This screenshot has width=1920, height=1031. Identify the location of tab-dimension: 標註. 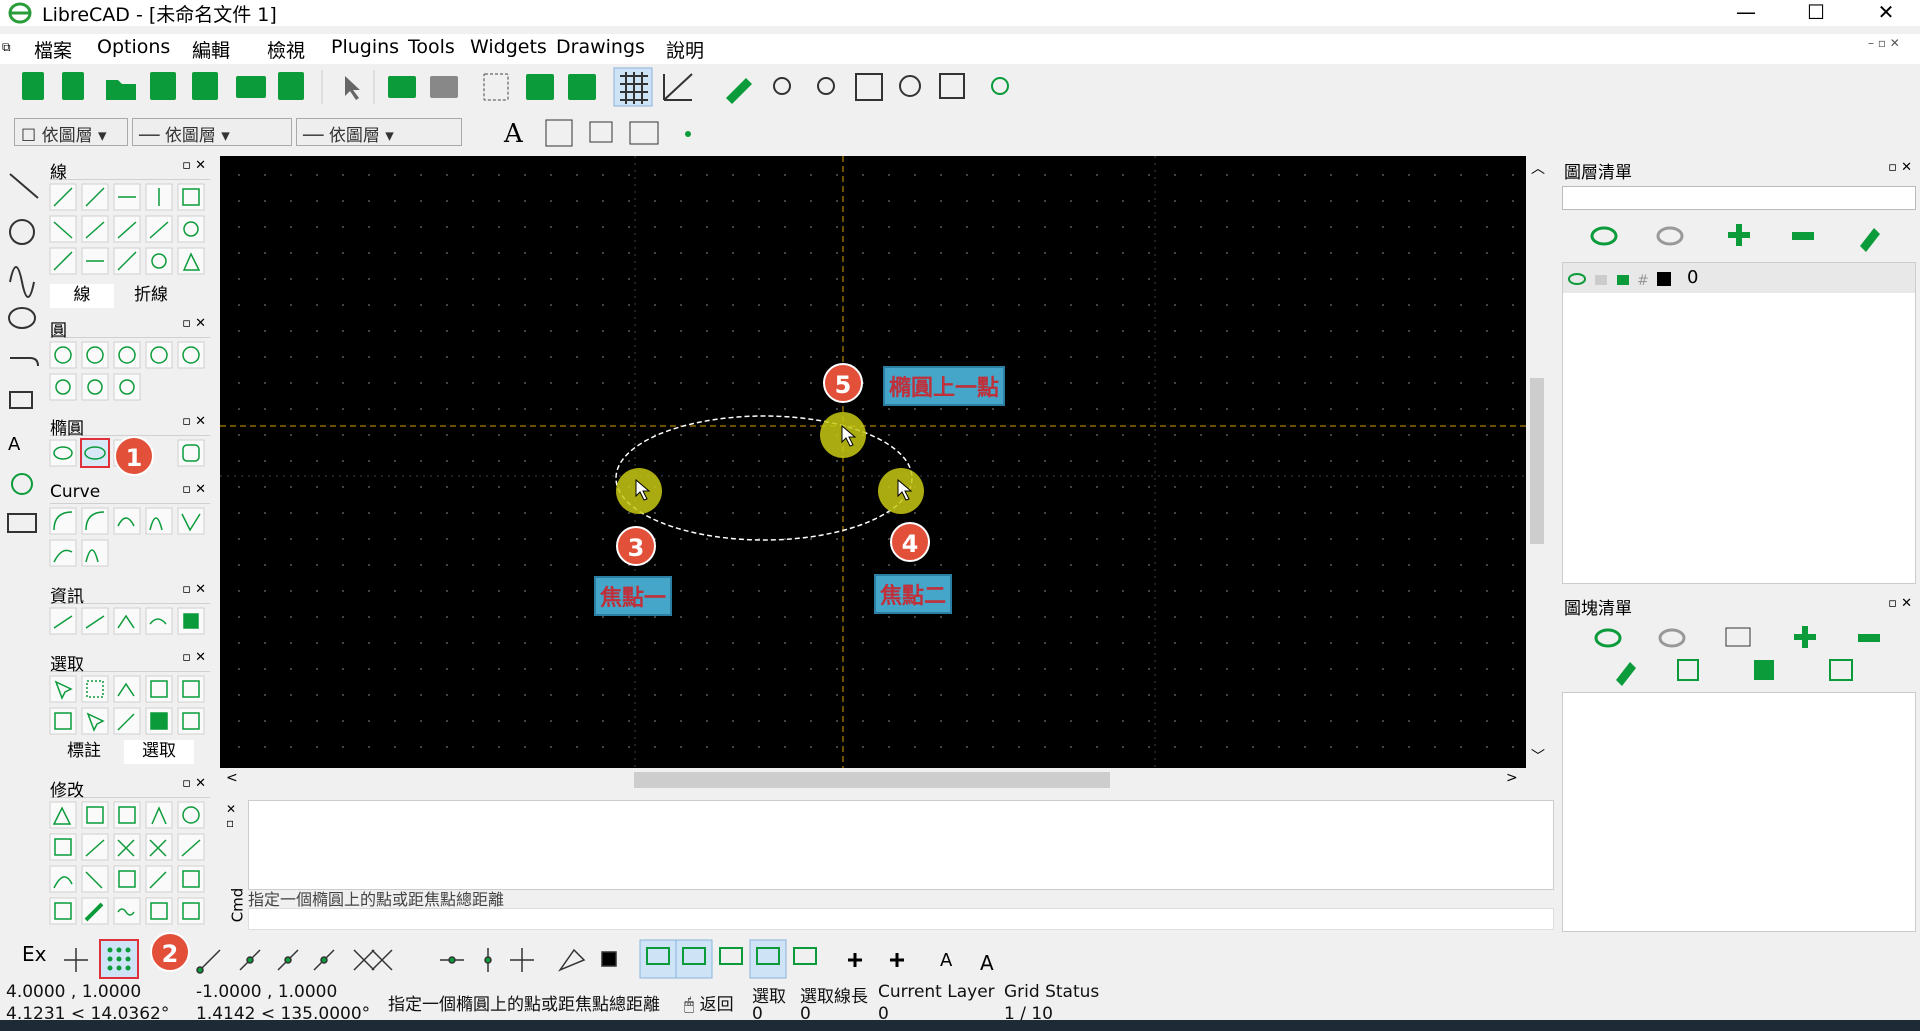
(84, 752).